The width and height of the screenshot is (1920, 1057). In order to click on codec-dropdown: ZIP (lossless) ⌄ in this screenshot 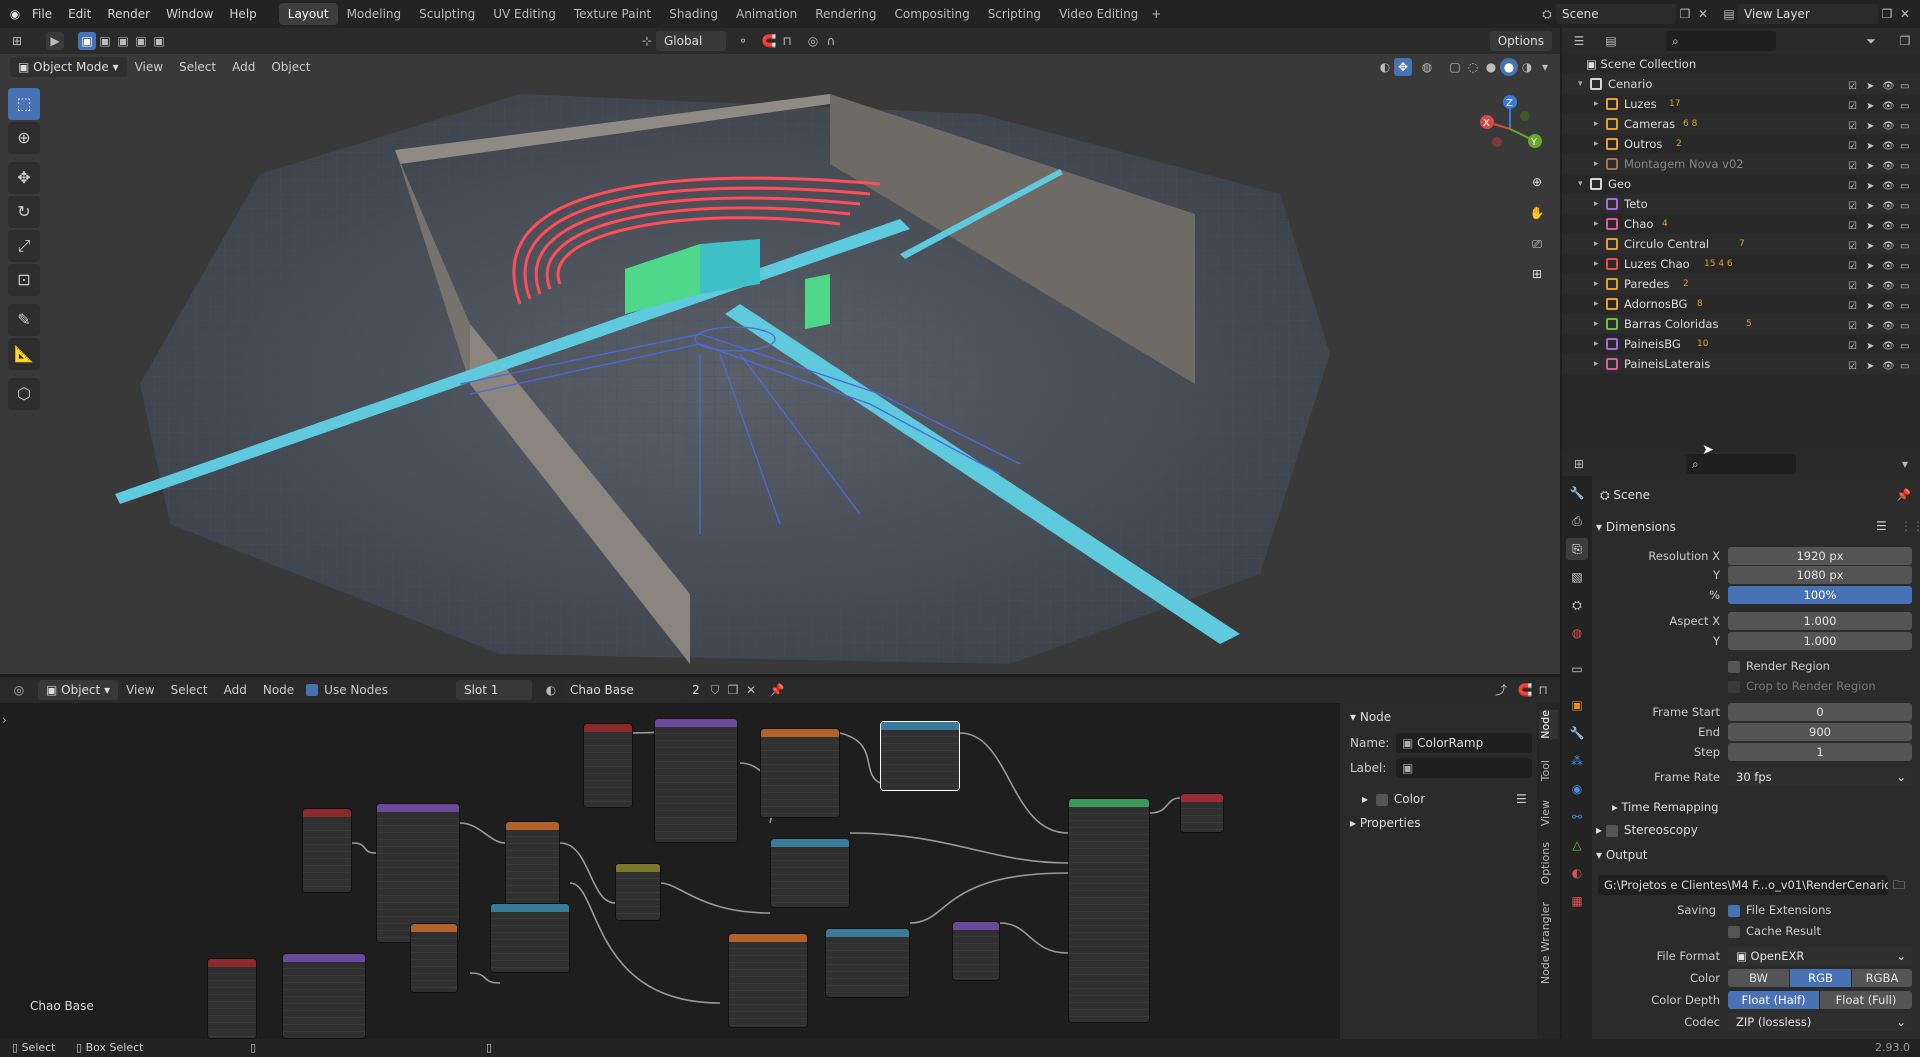, I will do `click(1820, 1022)`.